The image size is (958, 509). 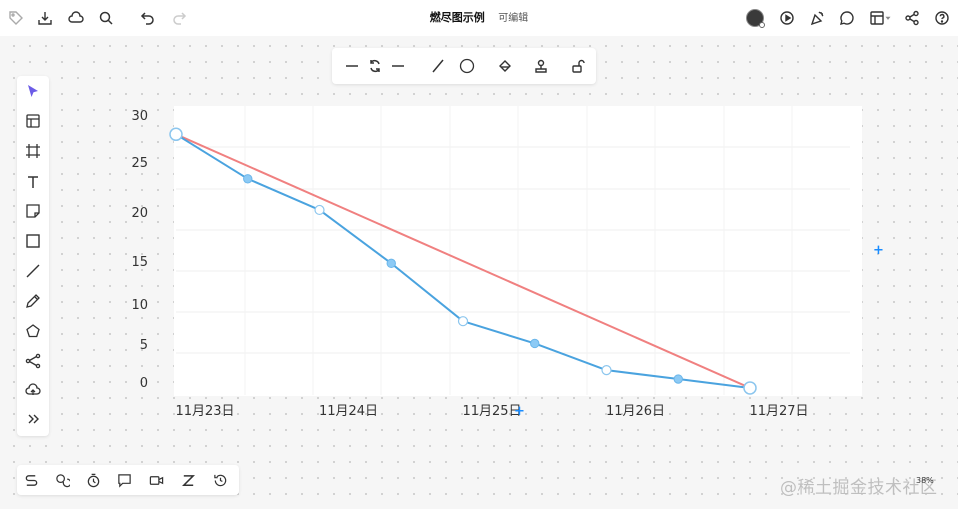 I want to click on edit-status: 可编辑, so click(x=513, y=18).